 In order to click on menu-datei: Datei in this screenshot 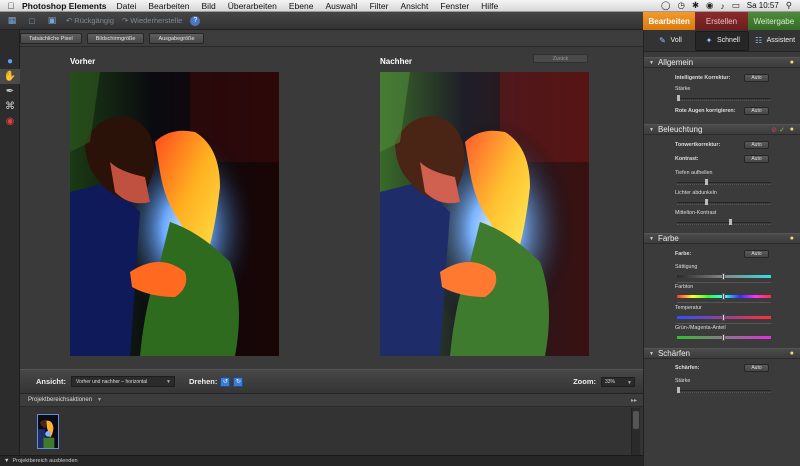, I will do `click(127, 6)`.